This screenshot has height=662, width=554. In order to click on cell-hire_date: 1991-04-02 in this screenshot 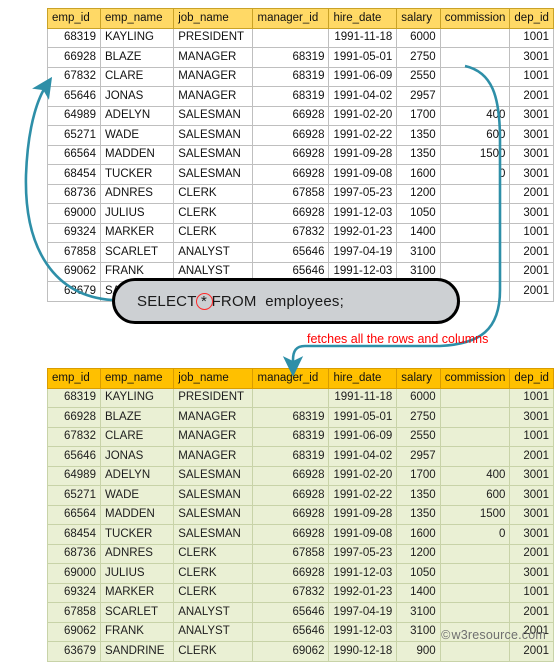, I will do `click(363, 456)`.